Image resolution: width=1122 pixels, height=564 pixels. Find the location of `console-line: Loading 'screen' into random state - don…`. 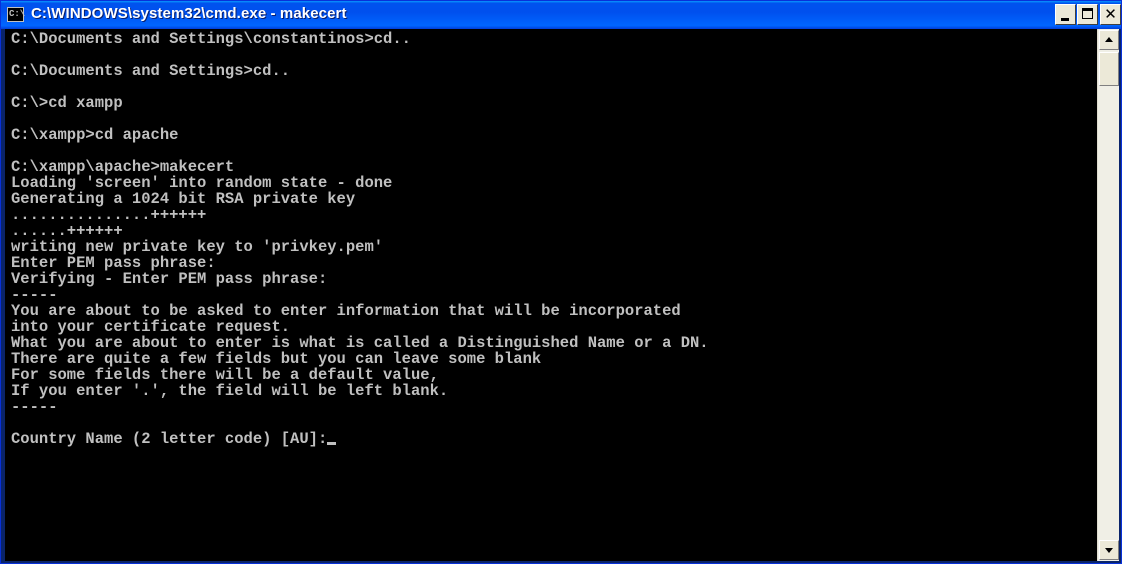

console-line: Loading 'screen' into random state - don… is located at coordinates (202, 183).